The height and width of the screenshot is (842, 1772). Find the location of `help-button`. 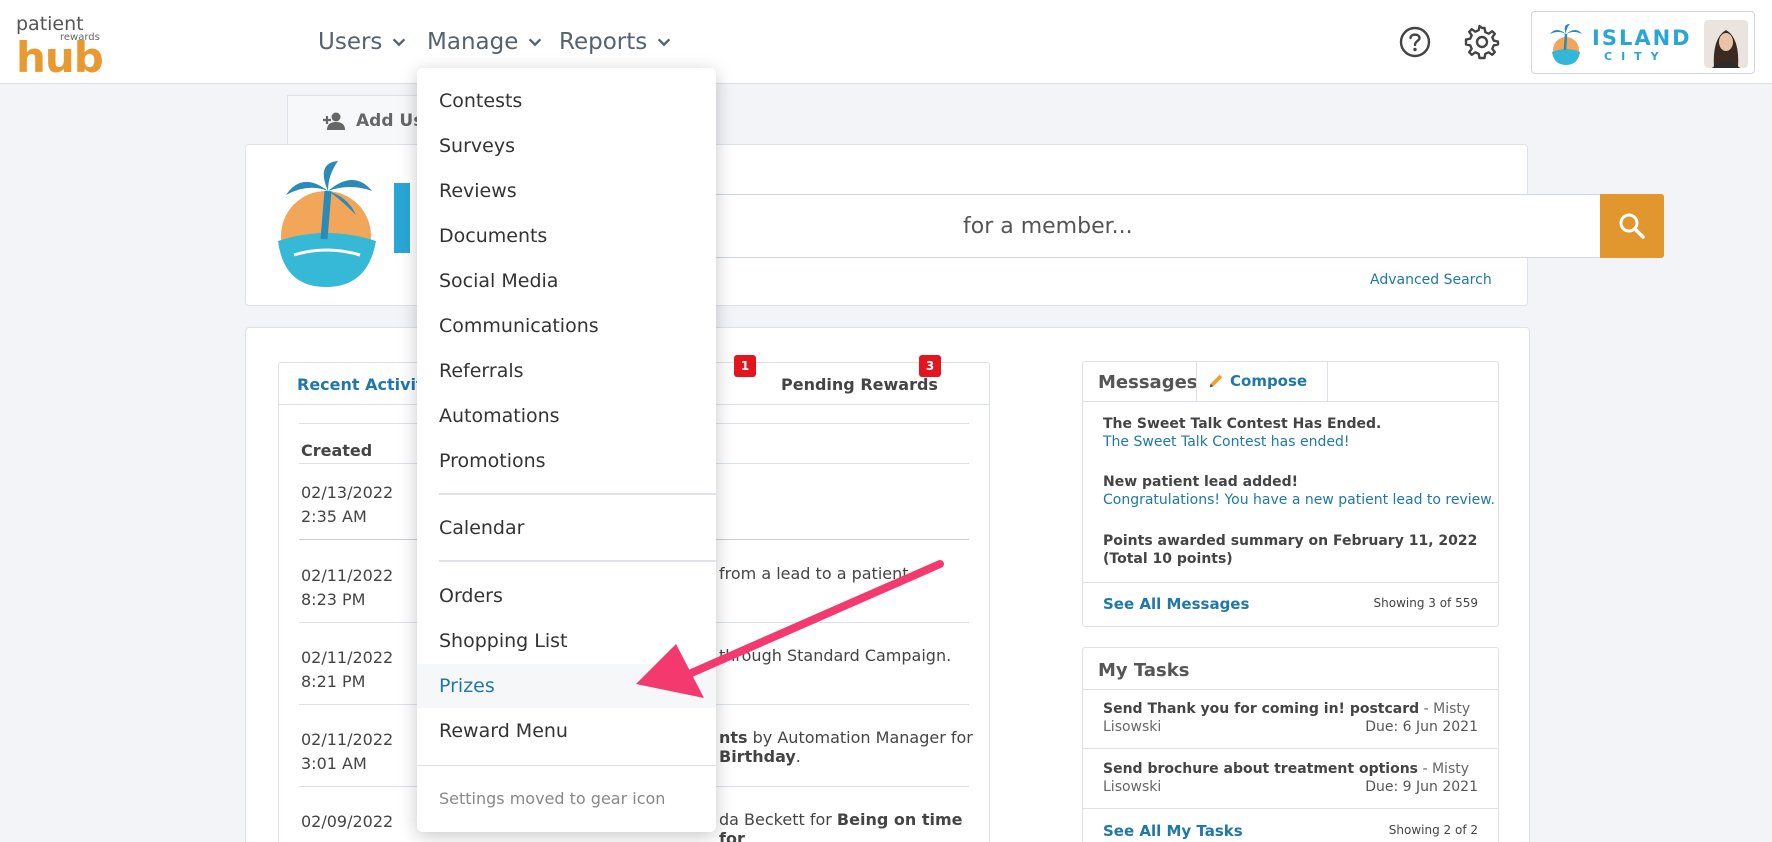

help-button is located at coordinates (1415, 42).